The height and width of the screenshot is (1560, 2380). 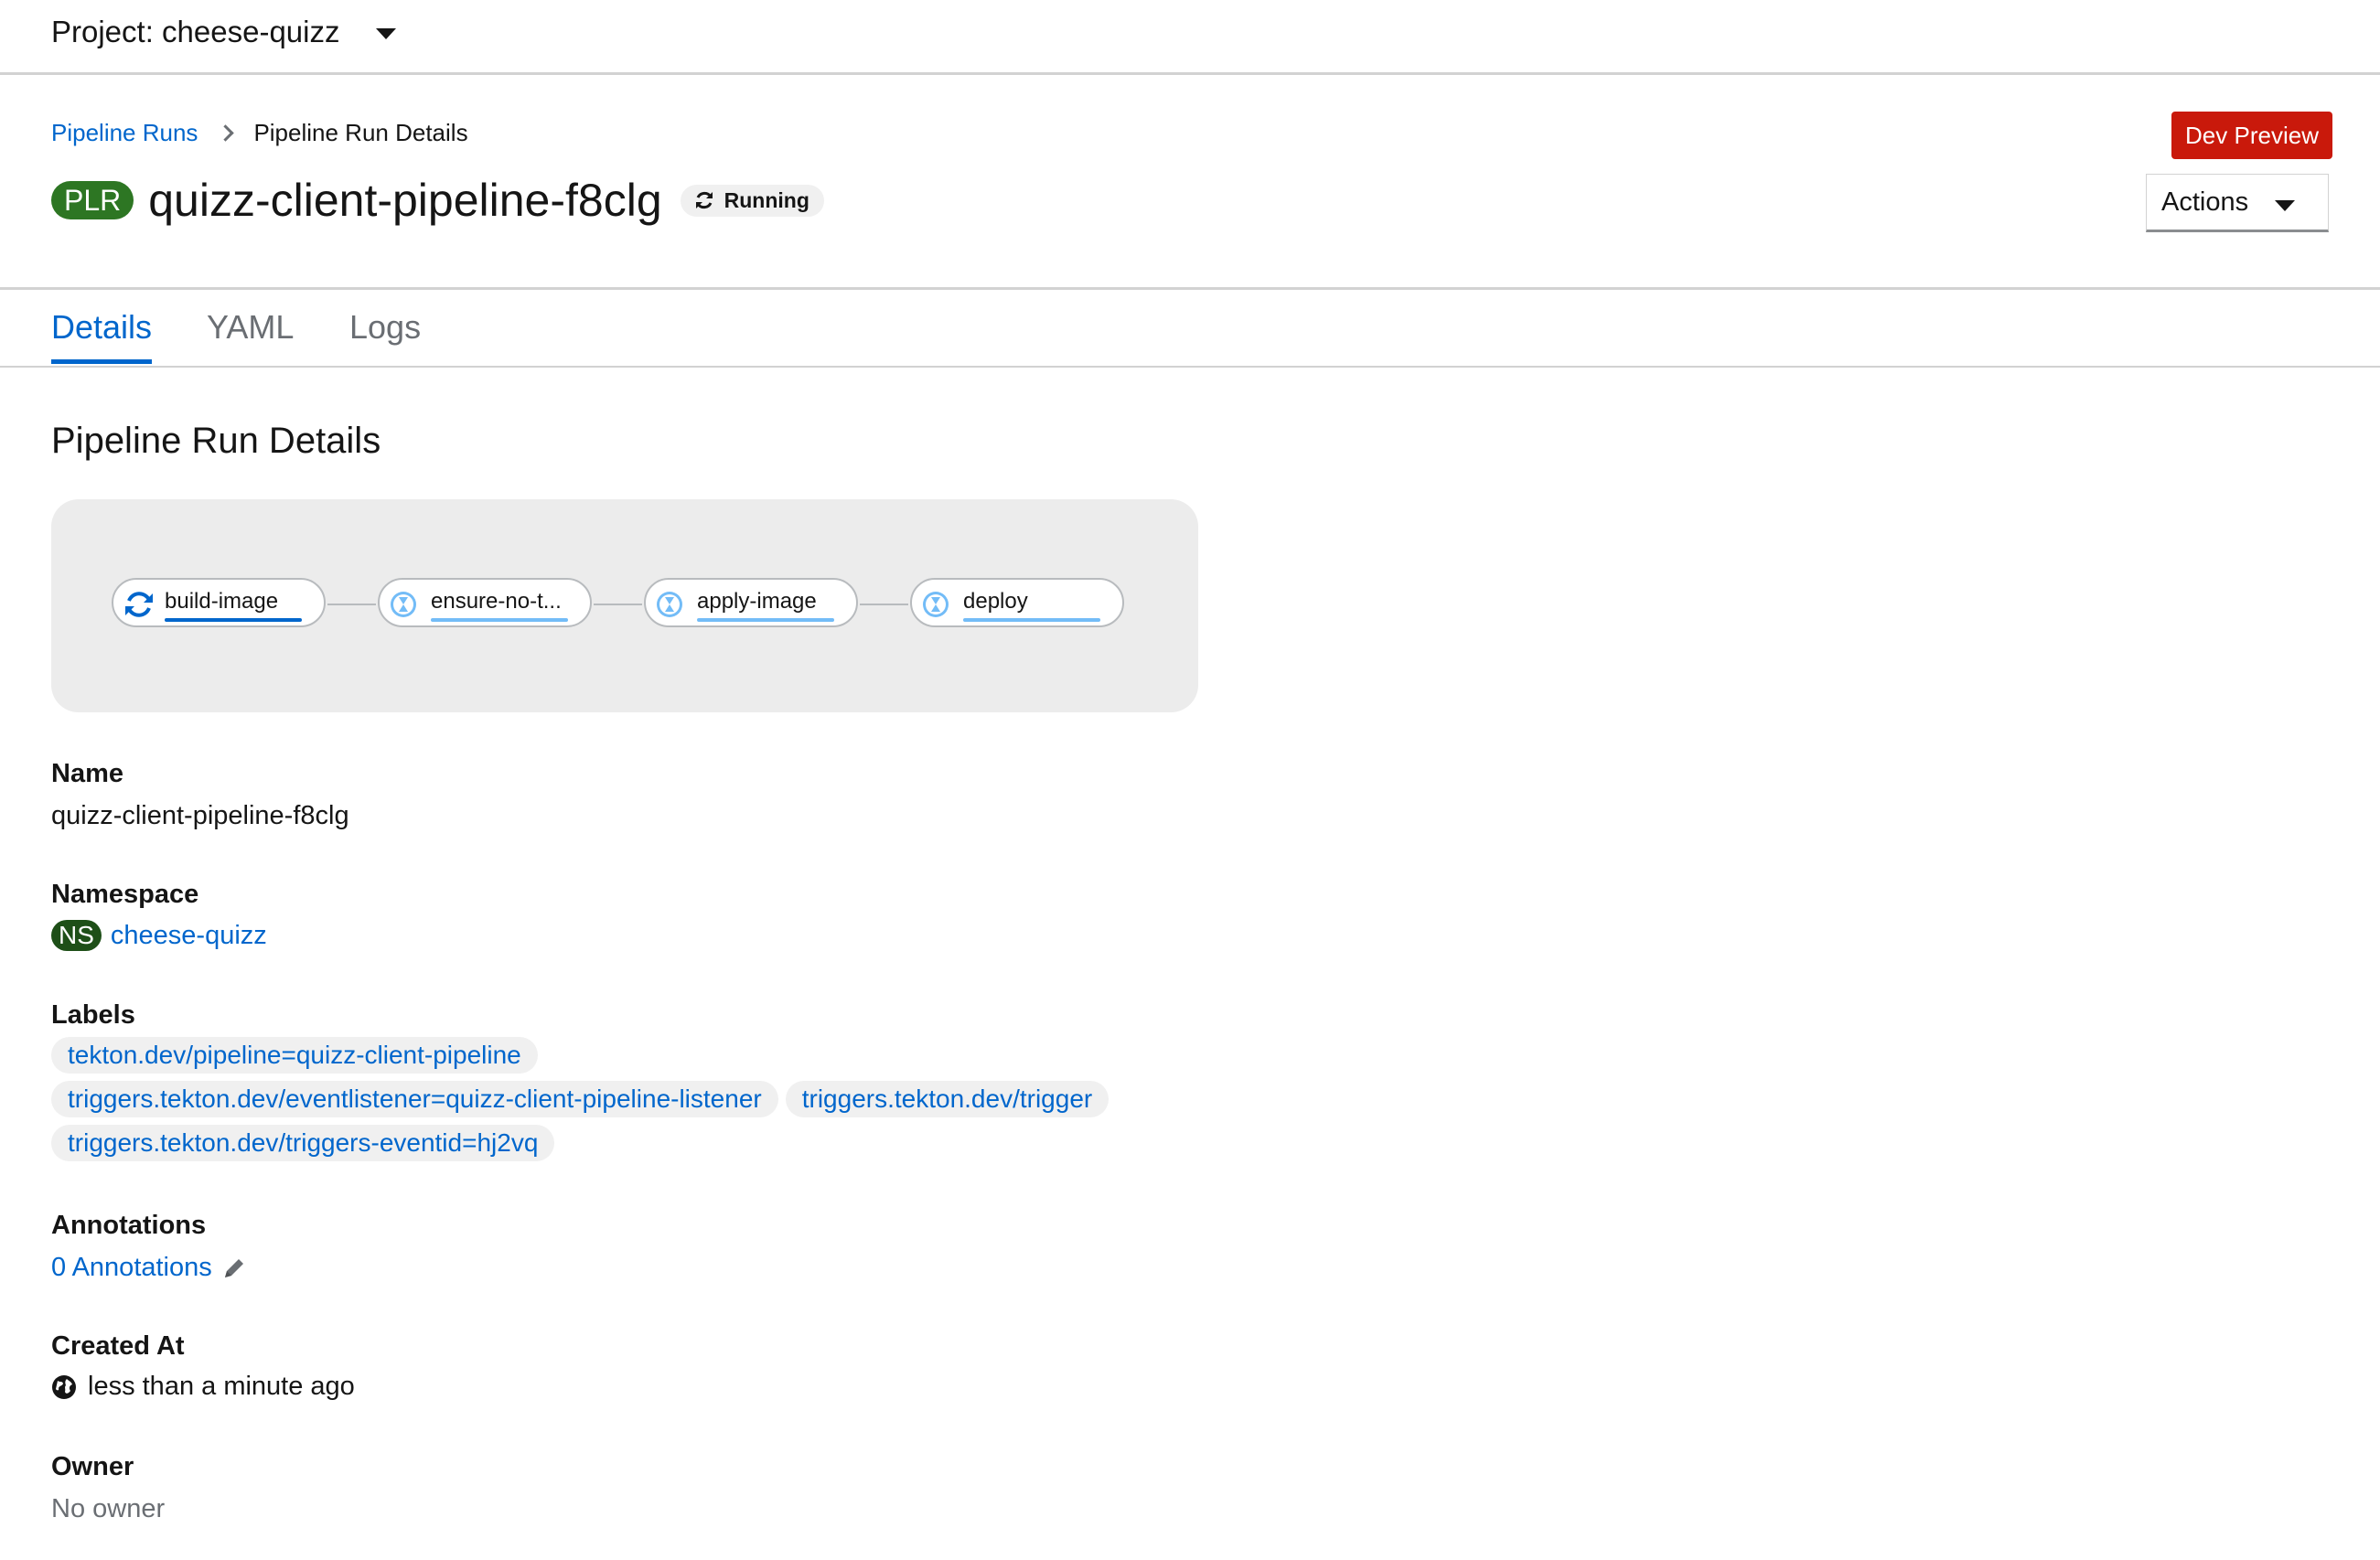 I want to click on annotations-value: 0 Annotations, so click(x=149, y=1268).